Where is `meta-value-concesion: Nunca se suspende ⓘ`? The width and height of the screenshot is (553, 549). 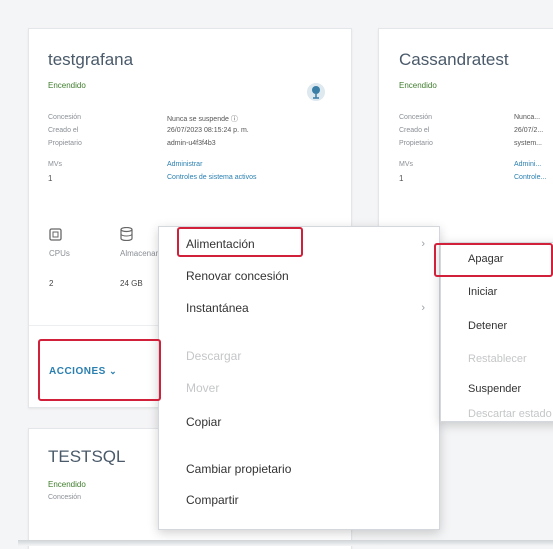
meta-value-concesion: Nunca se suspende ⓘ is located at coordinates (202, 119).